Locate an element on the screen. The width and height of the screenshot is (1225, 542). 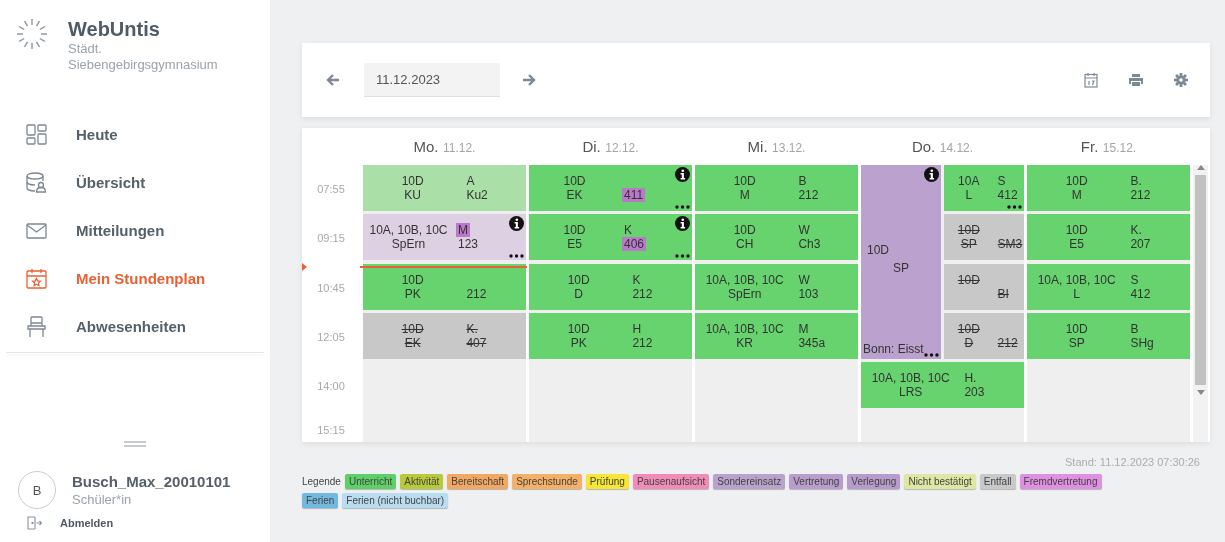
lesson-card: 10A S L 412 is located at coordinates (984, 188).